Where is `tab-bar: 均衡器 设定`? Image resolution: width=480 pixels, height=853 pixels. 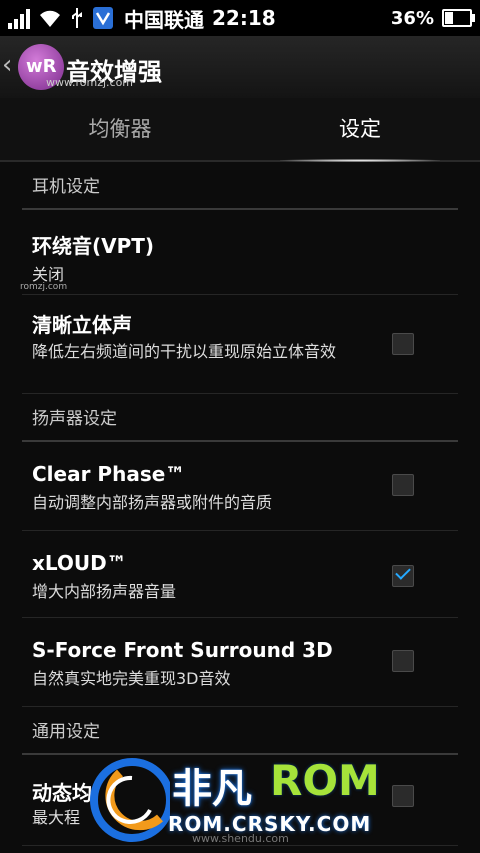 tab-bar: 均衡器 设定 is located at coordinates (240, 130).